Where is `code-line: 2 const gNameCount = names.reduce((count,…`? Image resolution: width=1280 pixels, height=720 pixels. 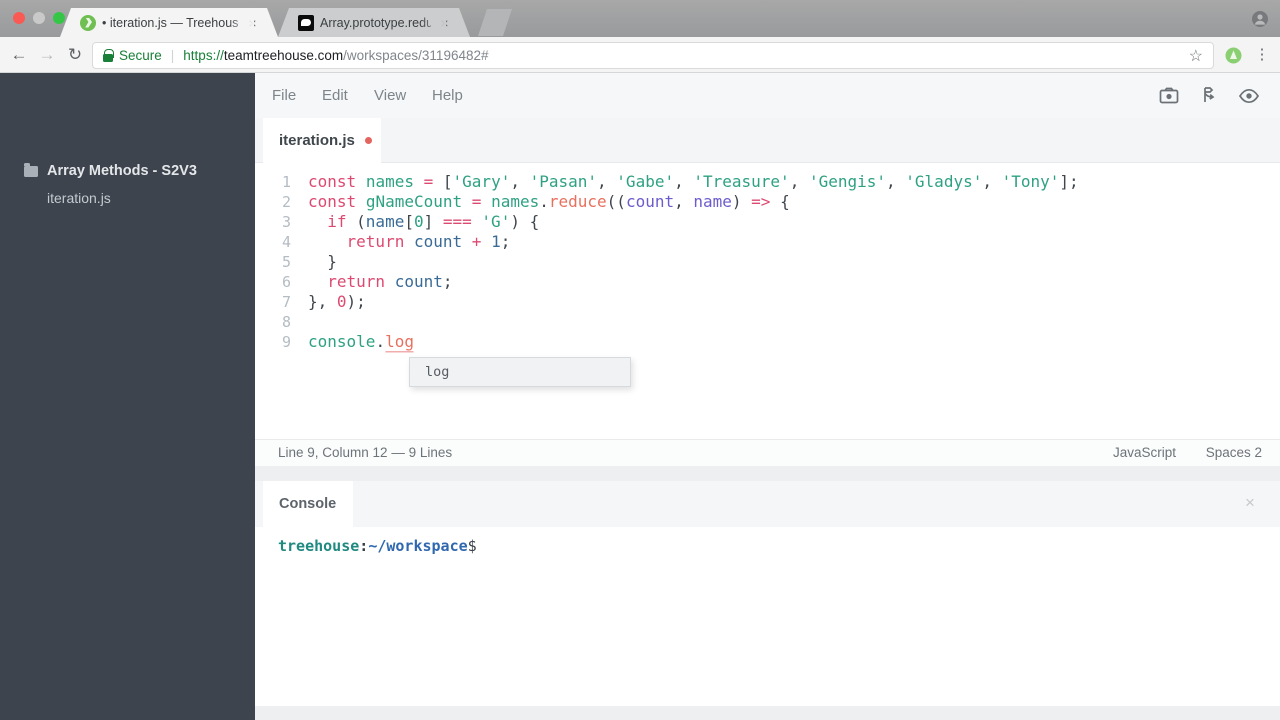
code-line: 2 const gNameCount = names.reduce((count,… is located at coordinates (767, 202).